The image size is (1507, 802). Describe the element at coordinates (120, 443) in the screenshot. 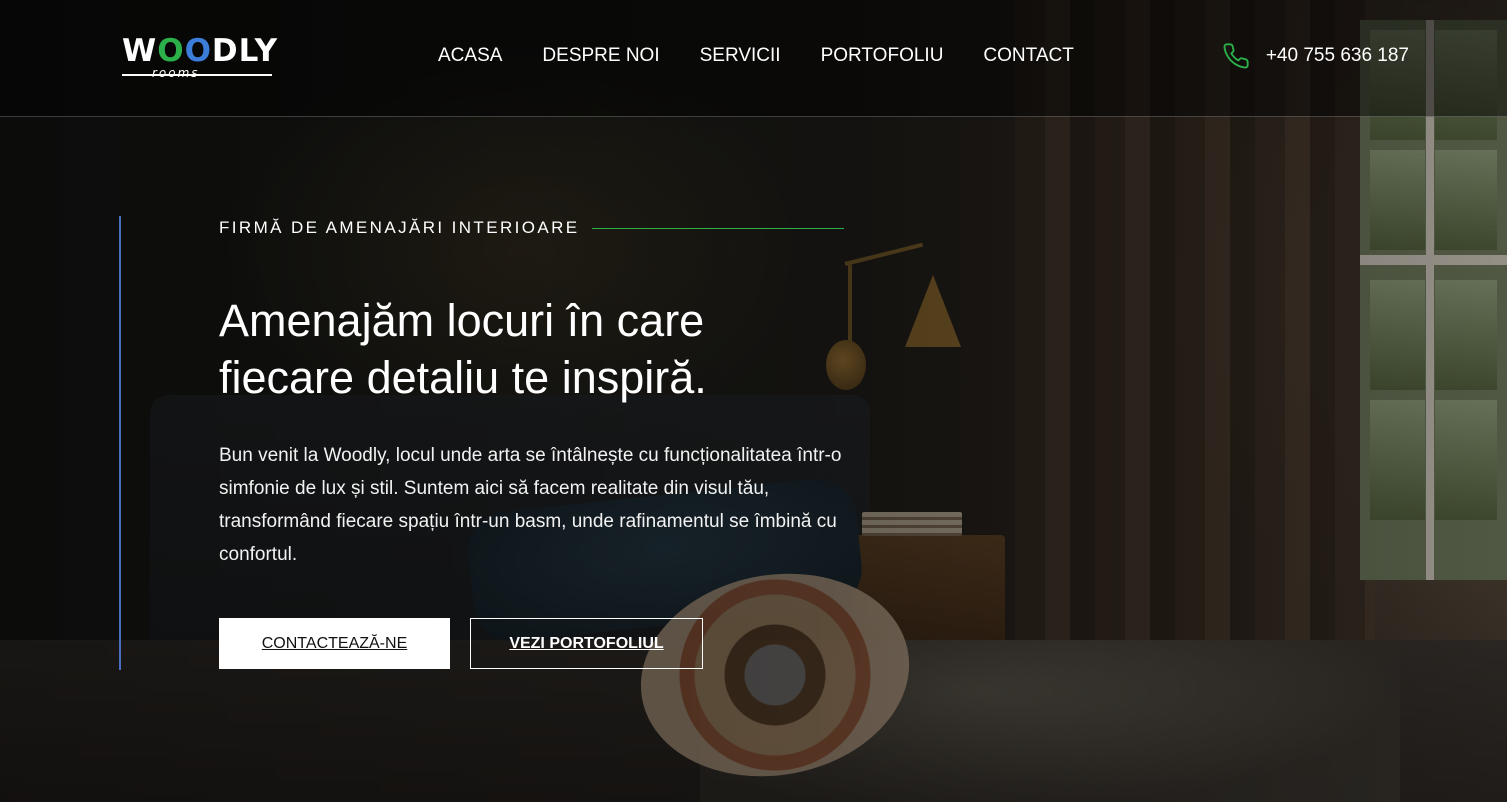

I see `hero-accent-line` at that location.